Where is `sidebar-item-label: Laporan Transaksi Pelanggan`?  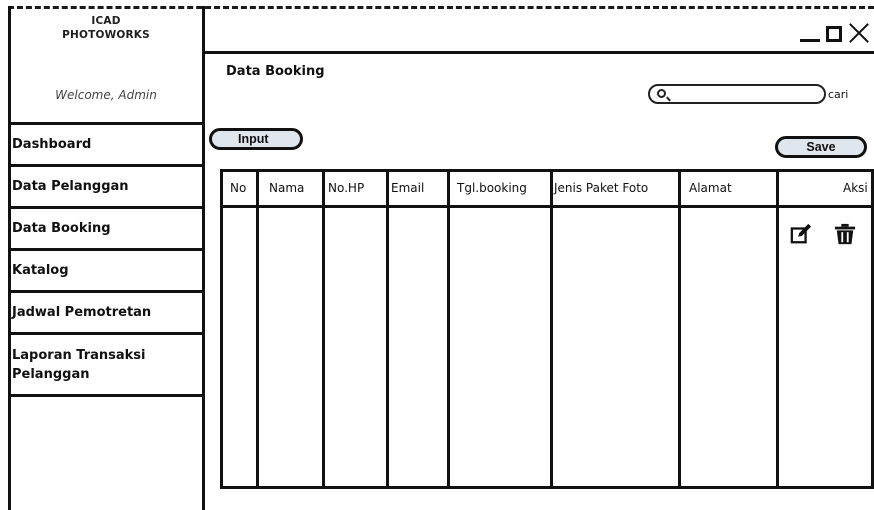
sidebar-item-label: Laporan Transaksi Pelanggan is located at coordinates (79, 364).